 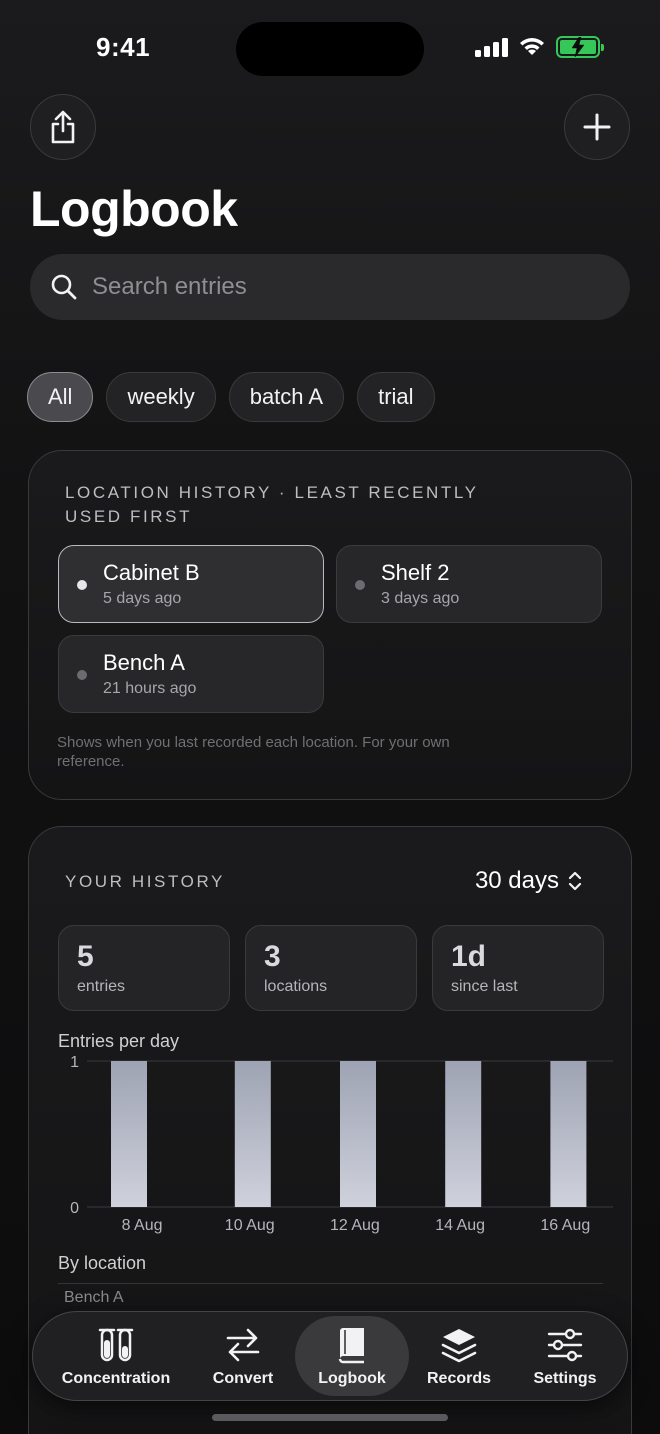 I want to click on page-title: Logbook, so click(x=134, y=209).